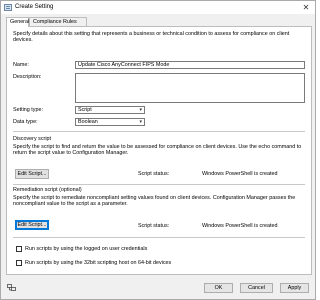  What do you see at coordinates (47, 190) in the screenshot?
I see `remediation-script-header: Remediation script (optional)` at bounding box center [47, 190].